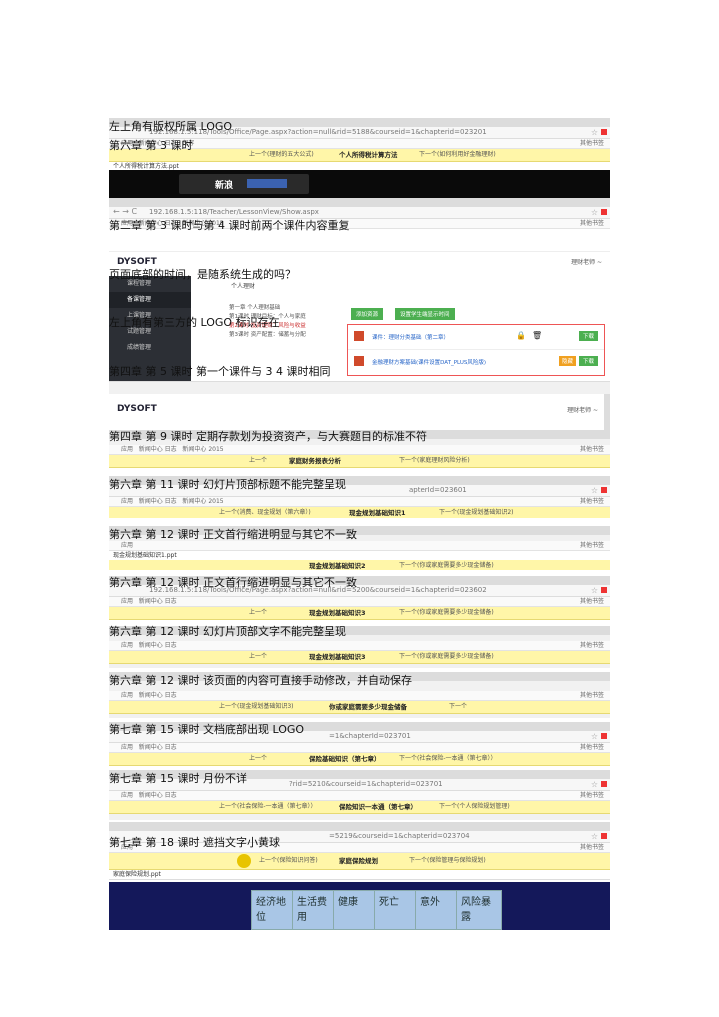 The height and width of the screenshot is (1017, 719). What do you see at coordinates (267, 183) in the screenshot?
I see `logo-mark-icon` at bounding box center [267, 183].